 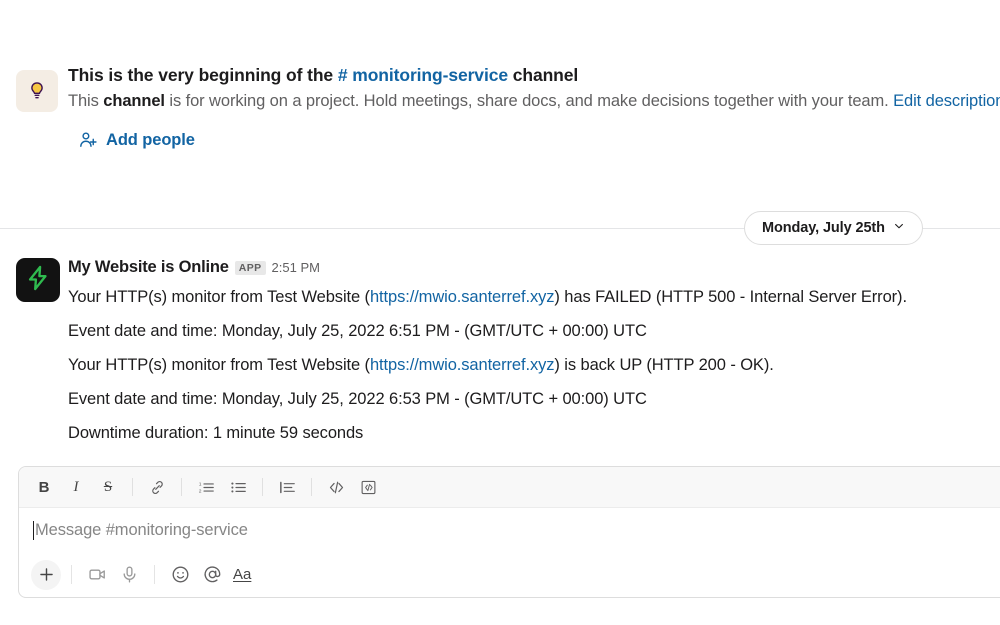 What do you see at coordinates (148, 267) in the screenshot?
I see `message-author: My Website is Online` at bounding box center [148, 267].